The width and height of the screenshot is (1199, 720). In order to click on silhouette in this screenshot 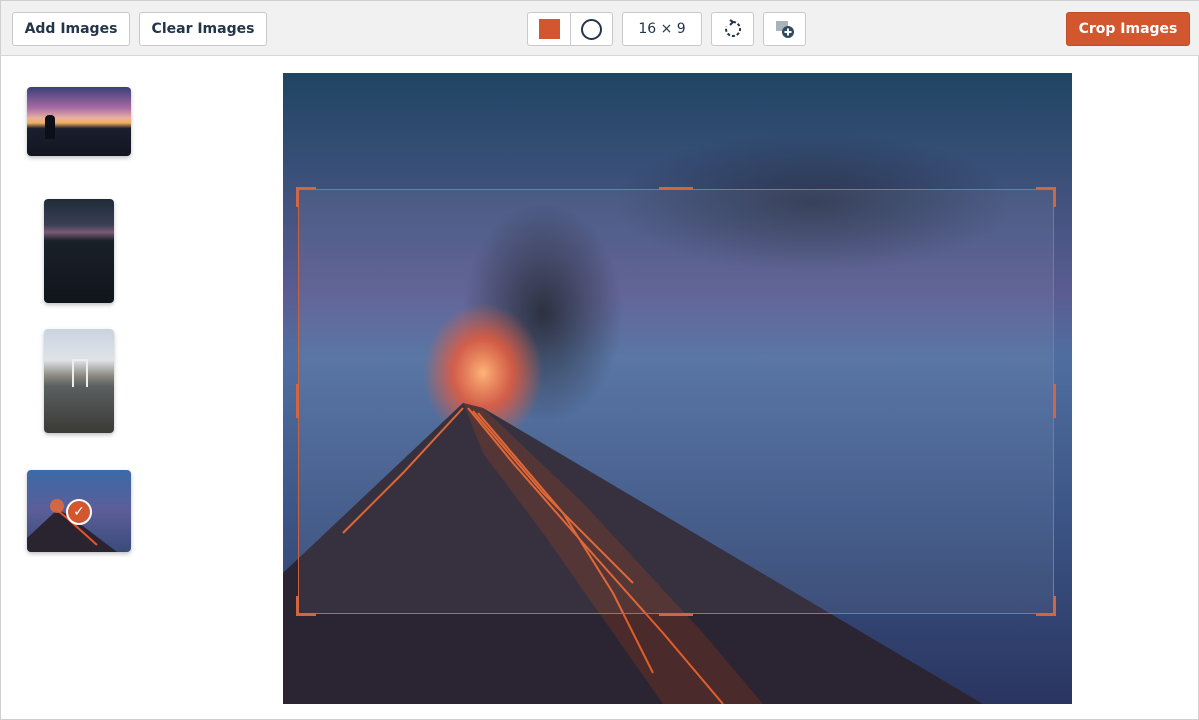, I will do `click(50, 127)`.